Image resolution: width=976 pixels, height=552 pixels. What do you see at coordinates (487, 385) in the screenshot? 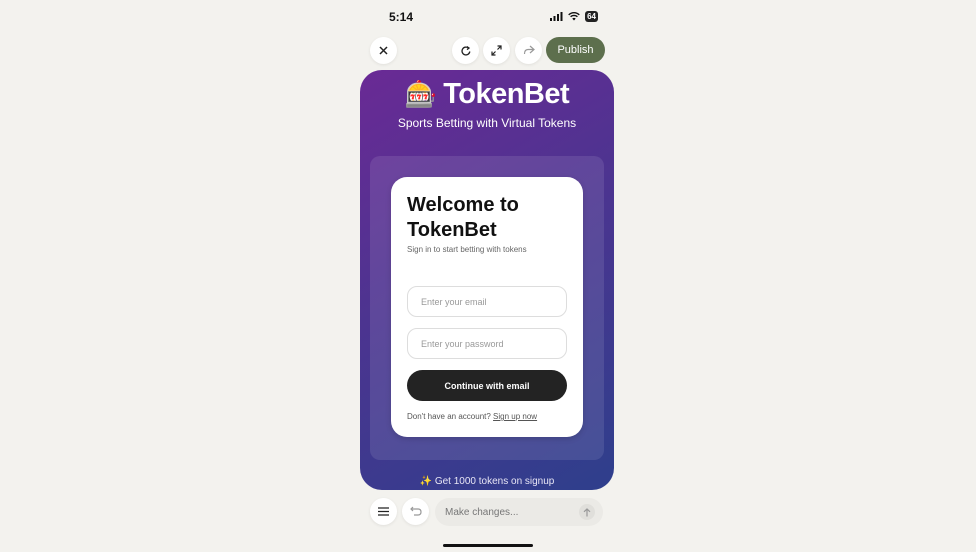
I see `continue-with-email-button: Continue with email` at bounding box center [487, 385].